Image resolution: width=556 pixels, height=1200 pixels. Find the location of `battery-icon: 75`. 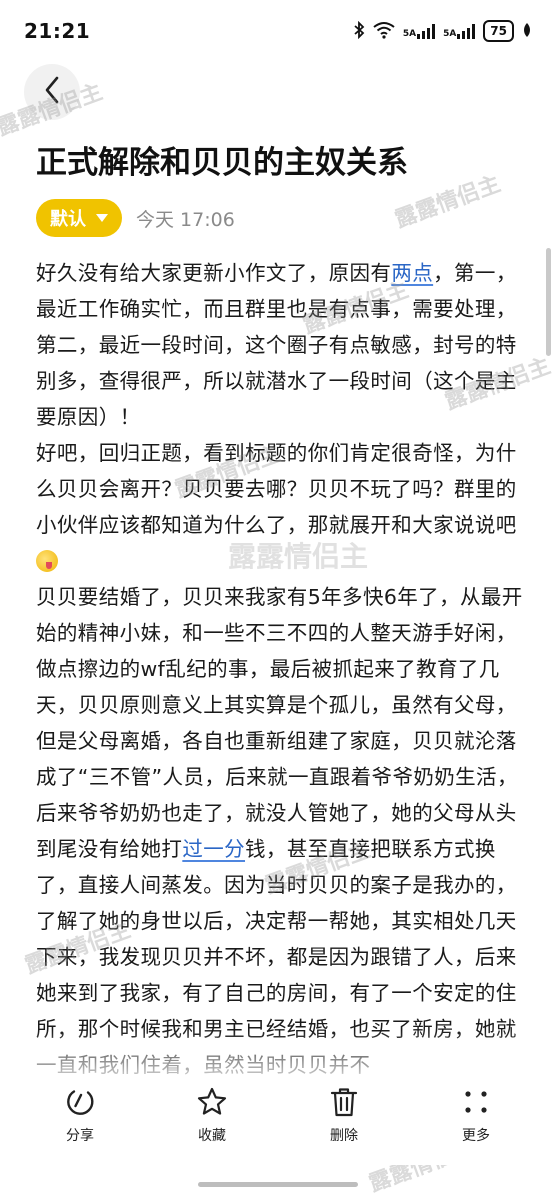

battery-icon: 75 is located at coordinates (498, 31).